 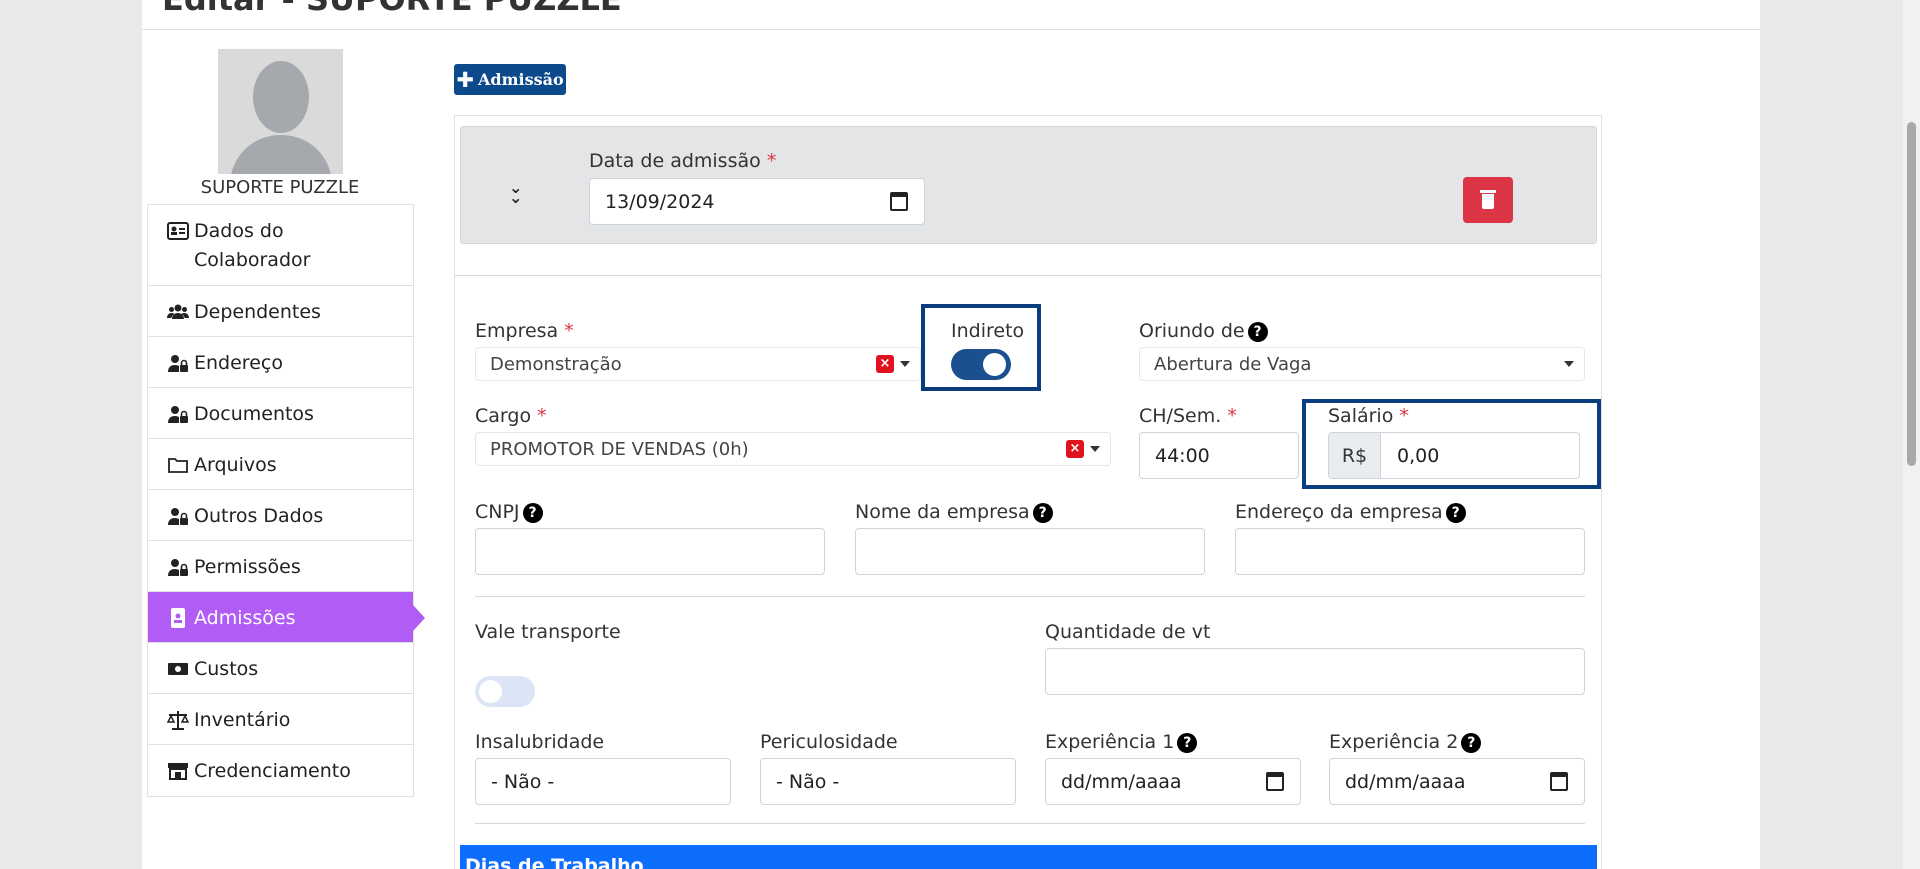 What do you see at coordinates (178, 311) in the screenshot?
I see `users-icon` at bounding box center [178, 311].